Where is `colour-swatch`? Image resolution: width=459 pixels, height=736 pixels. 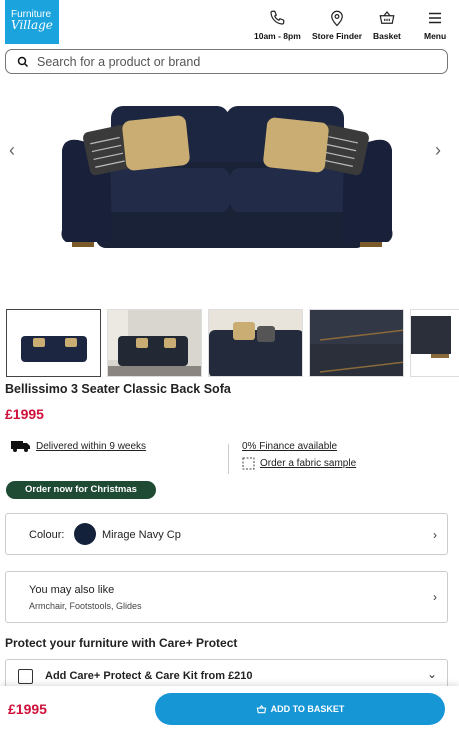
colour-swatch is located at coordinates (85, 534).